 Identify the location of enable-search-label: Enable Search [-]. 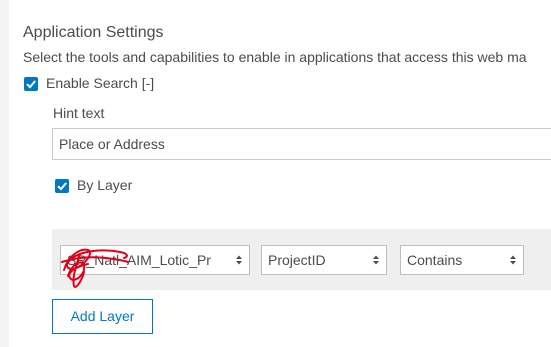
(100, 83).